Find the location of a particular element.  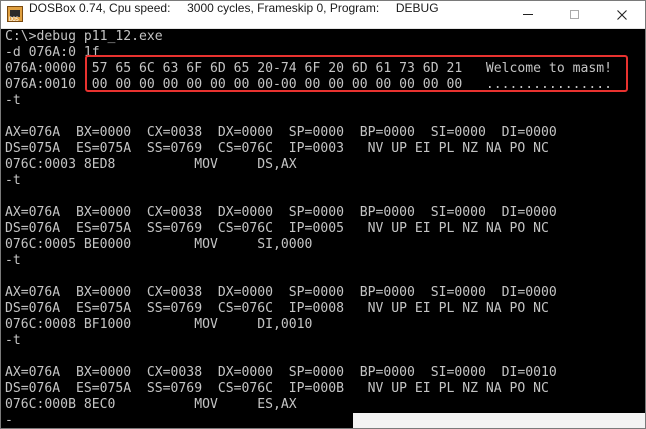

console-line: - is located at coordinates (9, 420).